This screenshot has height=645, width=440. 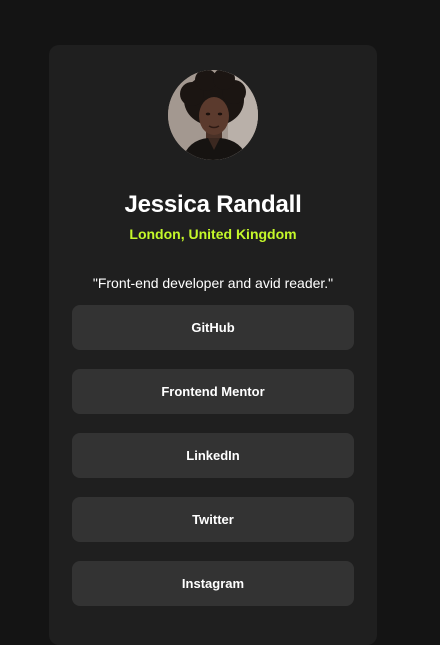 I want to click on profile-bio: "Front-end developer and avid reader.", so click(x=213, y=283).